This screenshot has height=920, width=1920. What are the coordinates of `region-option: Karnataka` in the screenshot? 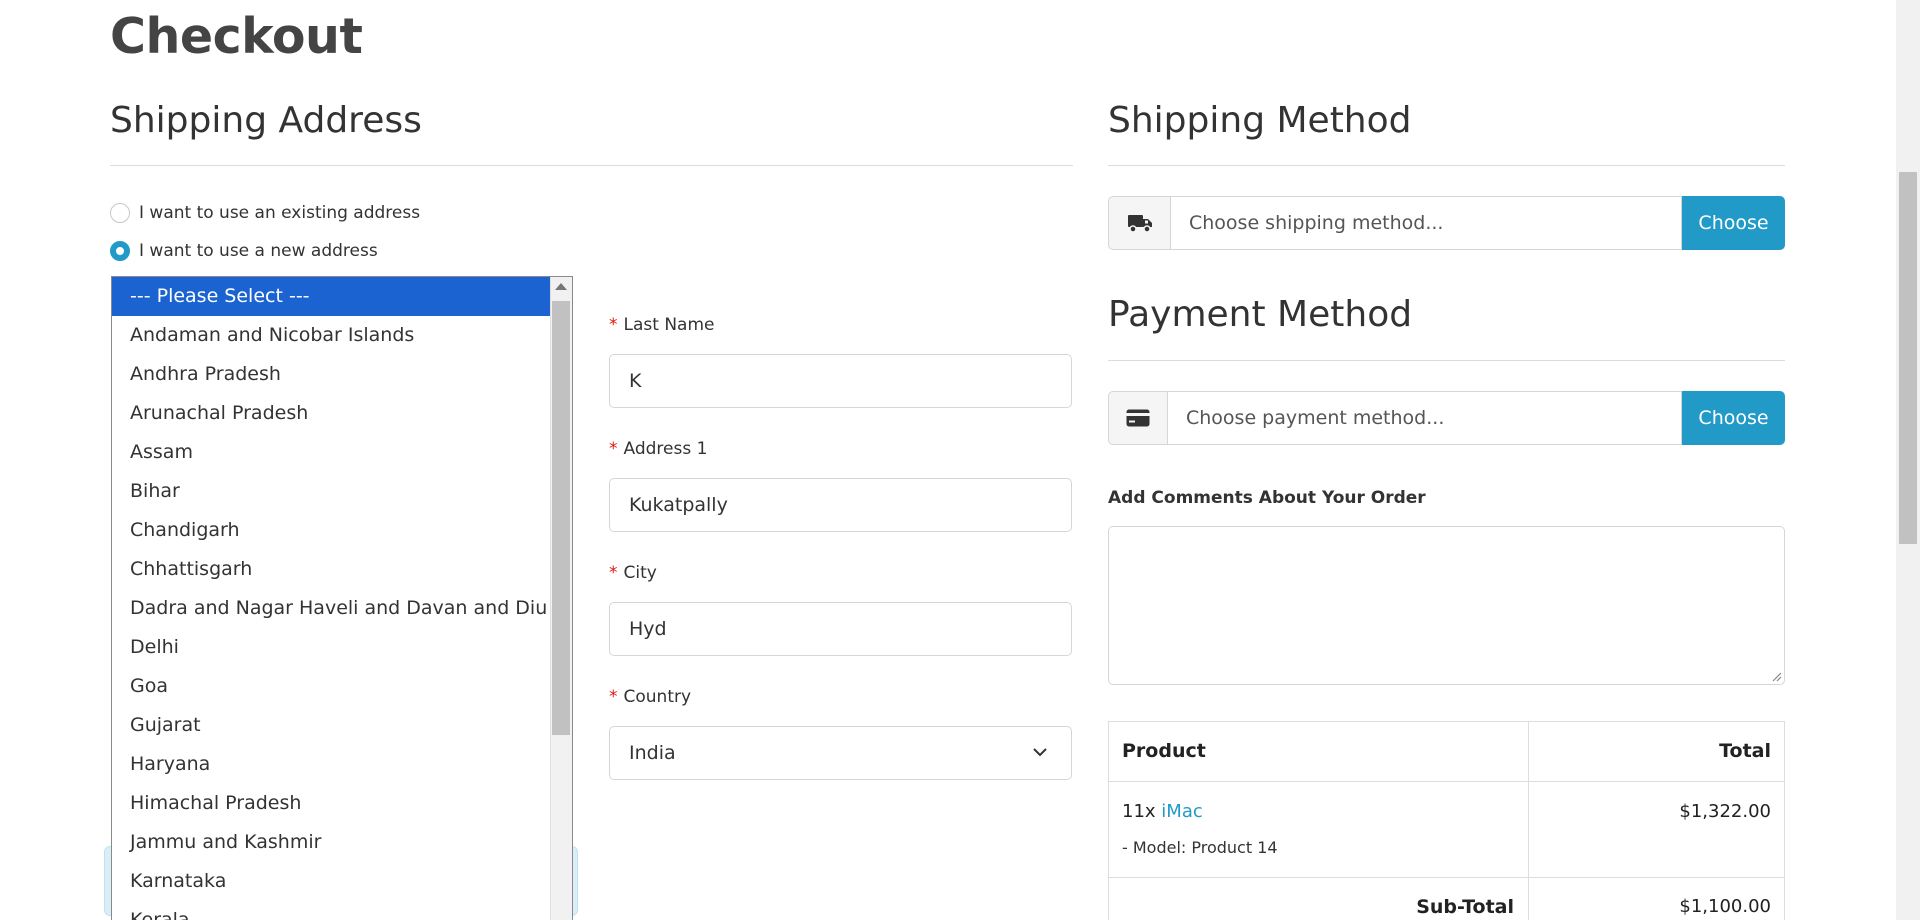 It's located at (342, 881).